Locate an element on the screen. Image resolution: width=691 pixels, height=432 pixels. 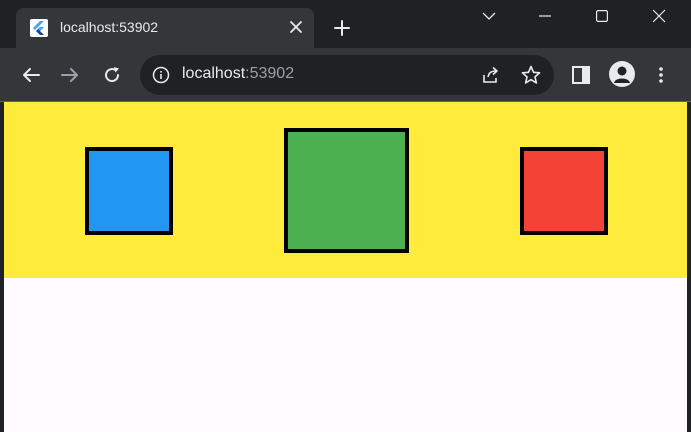
browser-toolbar: localhost:53902 is located at coordinates (345, 75).